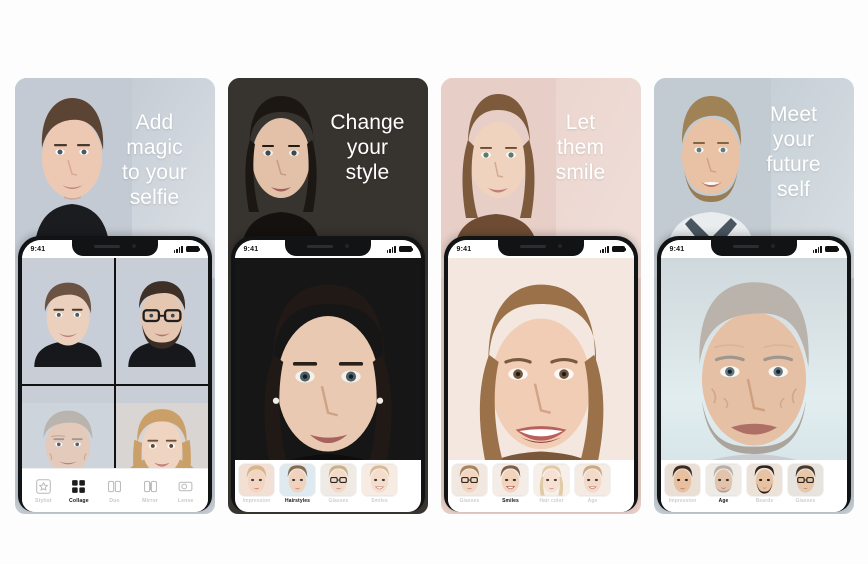  What do you see at coordinates (114, 385) in the screenshot?
I see `app-body: Stylist Collage Duo Mirror Lense` at bounding box center [114, 385].